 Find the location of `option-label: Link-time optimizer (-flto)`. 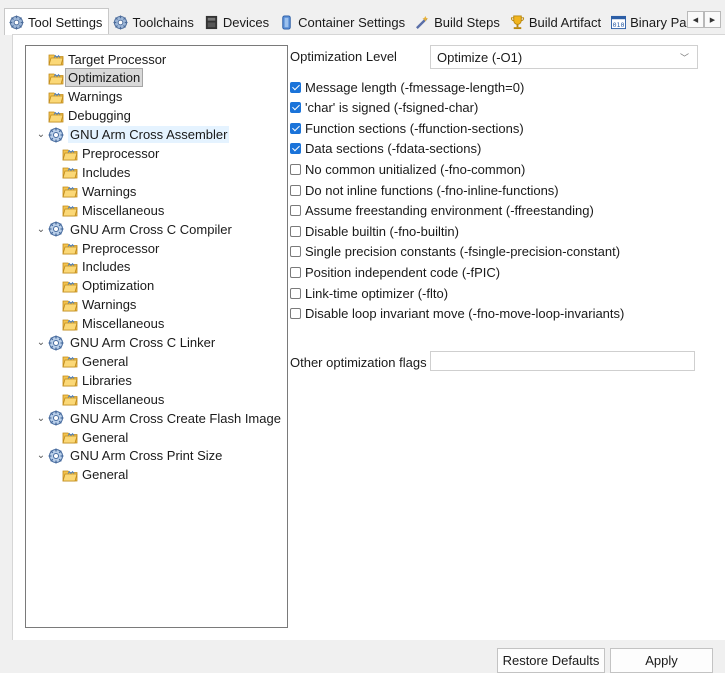

option-label: Link-time optimizer (-flto) is located at coordinates (377, 293).